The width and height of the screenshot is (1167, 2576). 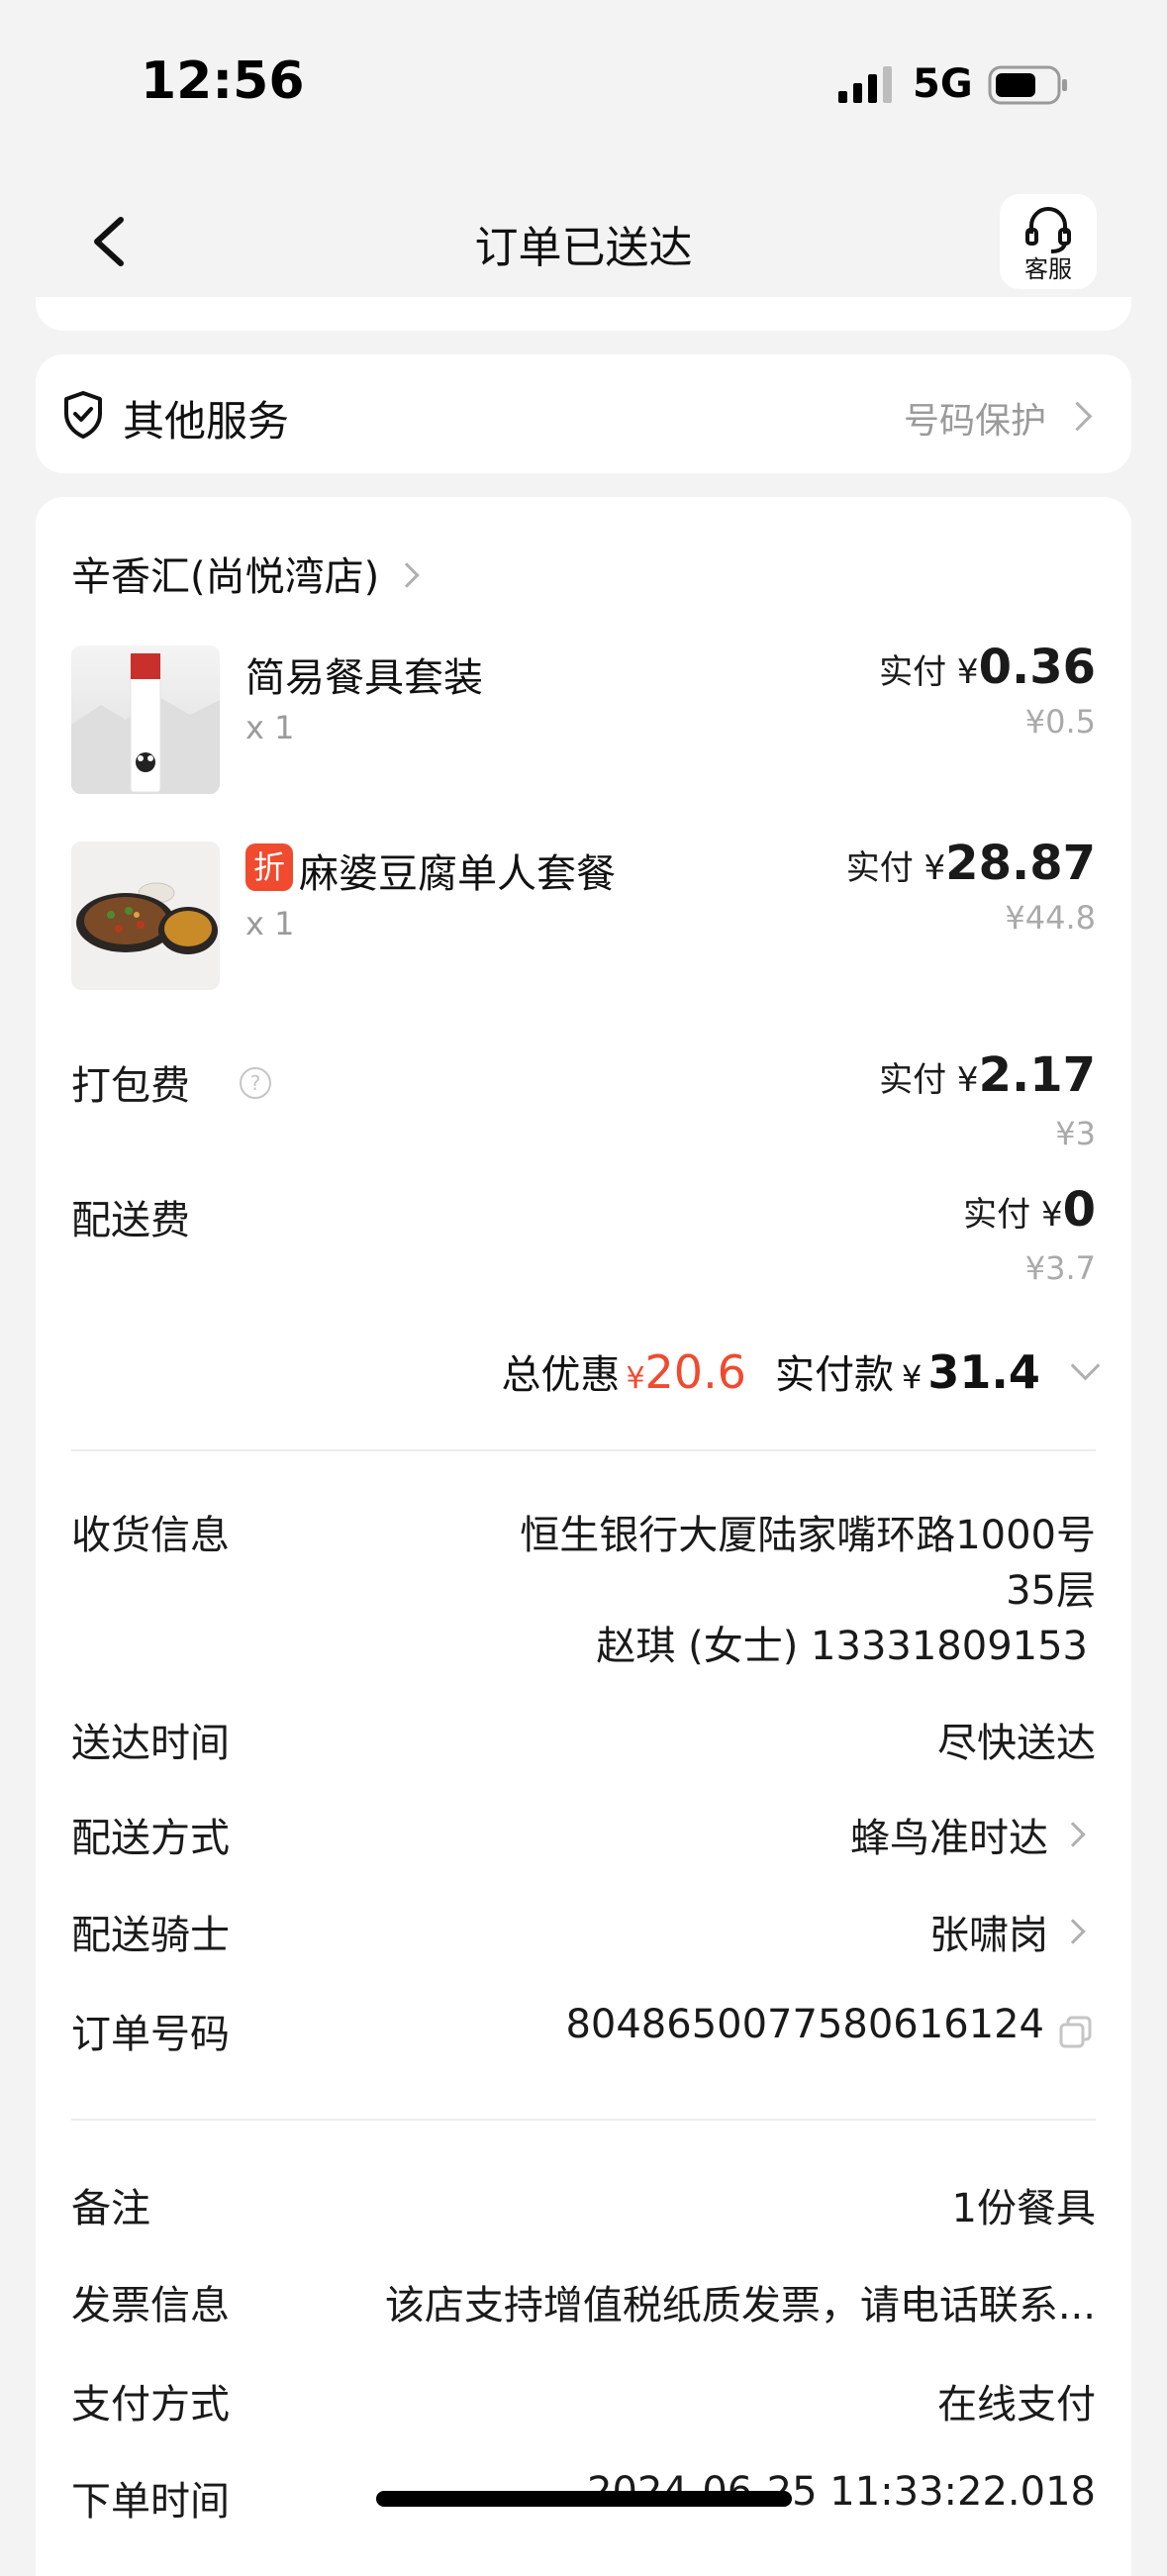 What do you see at coordinates (150, 2035) in the screenshot?
I see `order-number-label: 订单号码` at bounding box center [150, 2035].